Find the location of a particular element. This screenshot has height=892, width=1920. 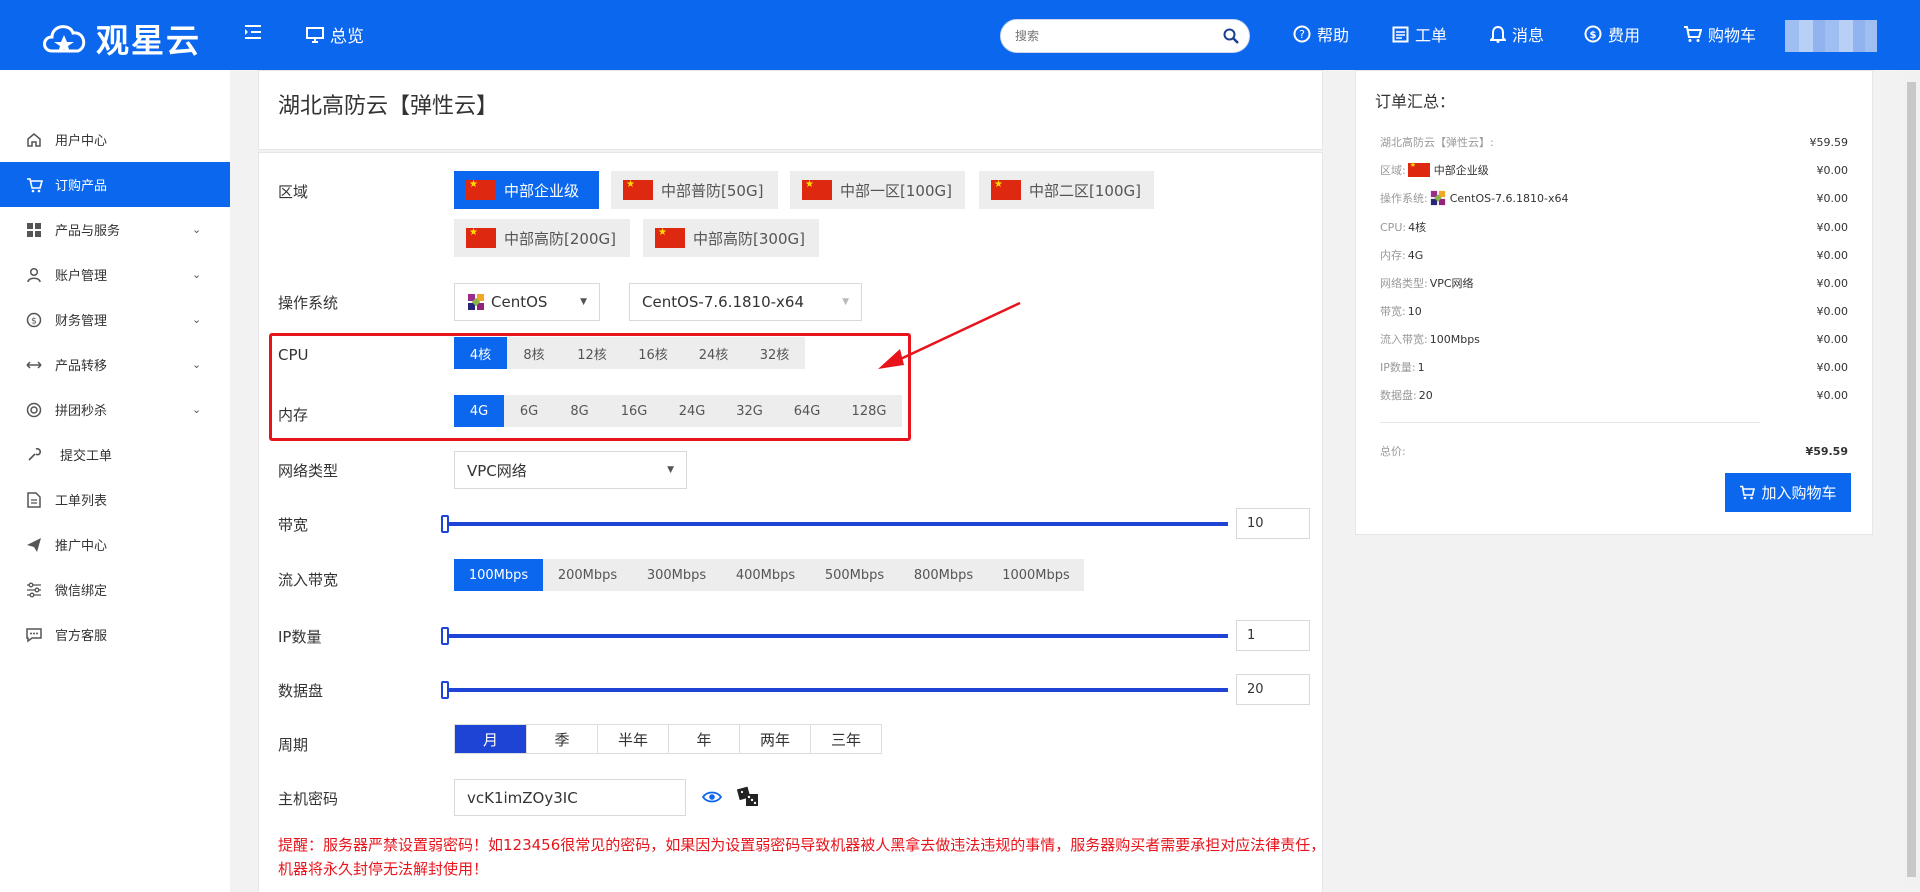

add-to-cart-button: 加入购物车 is located at coordinates (1788, 492).